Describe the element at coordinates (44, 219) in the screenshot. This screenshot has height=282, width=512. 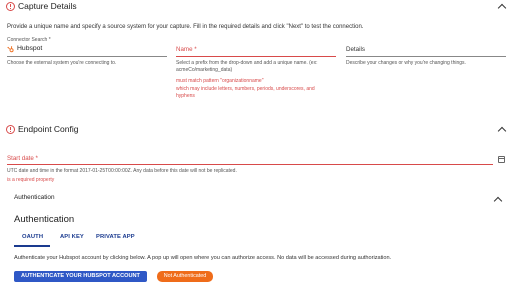
I see `authentication-heading: Authentication` at that location.